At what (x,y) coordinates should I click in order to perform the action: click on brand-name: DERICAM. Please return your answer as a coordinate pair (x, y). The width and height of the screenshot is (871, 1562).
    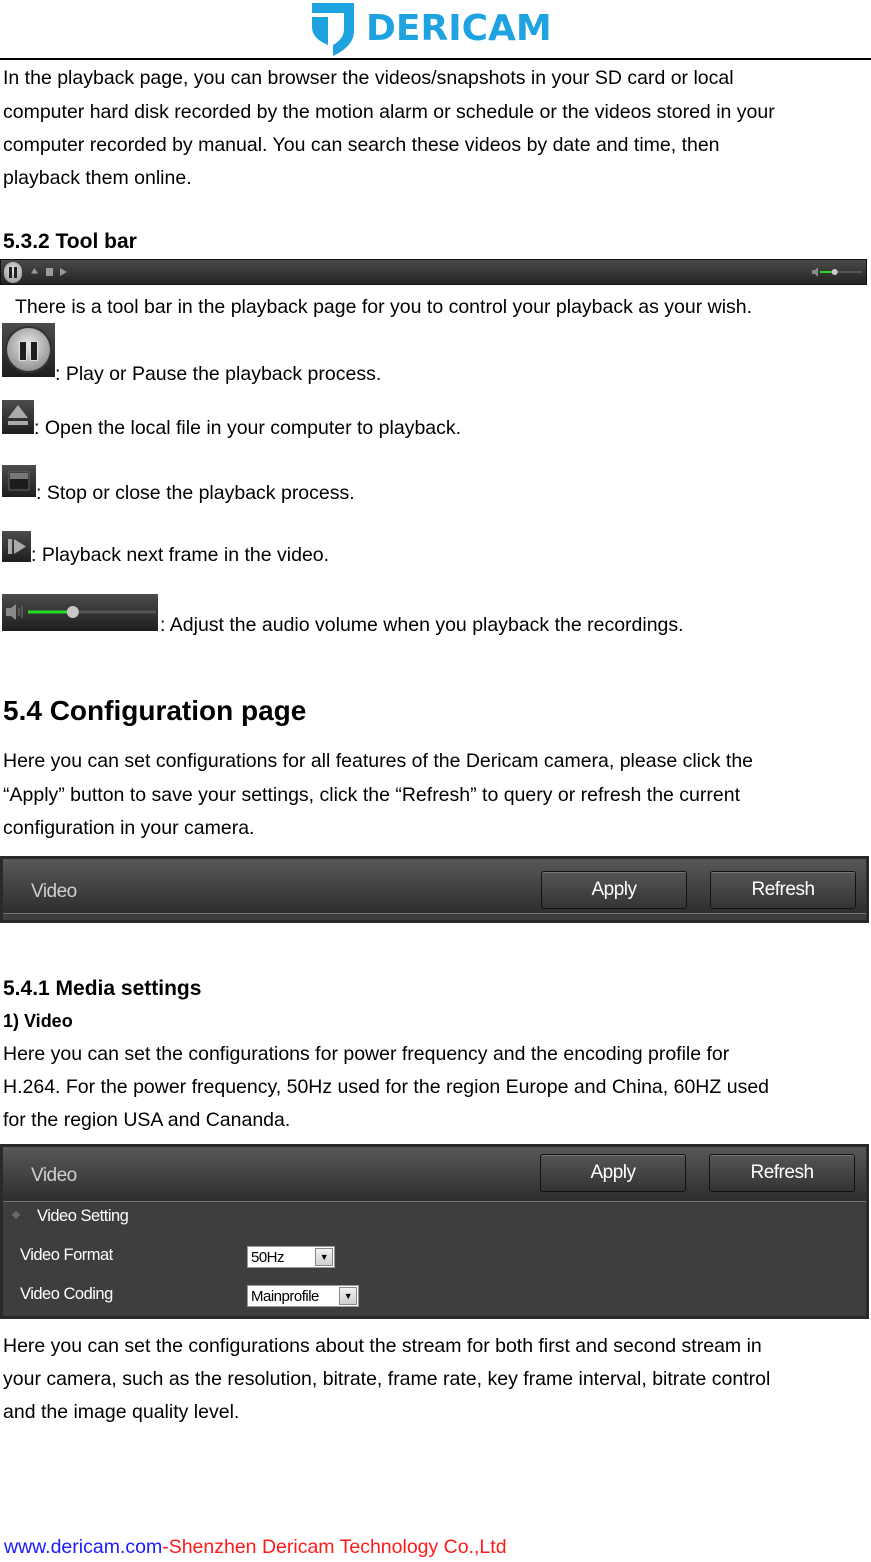
    Looking at the image, I should click on (459, 28).